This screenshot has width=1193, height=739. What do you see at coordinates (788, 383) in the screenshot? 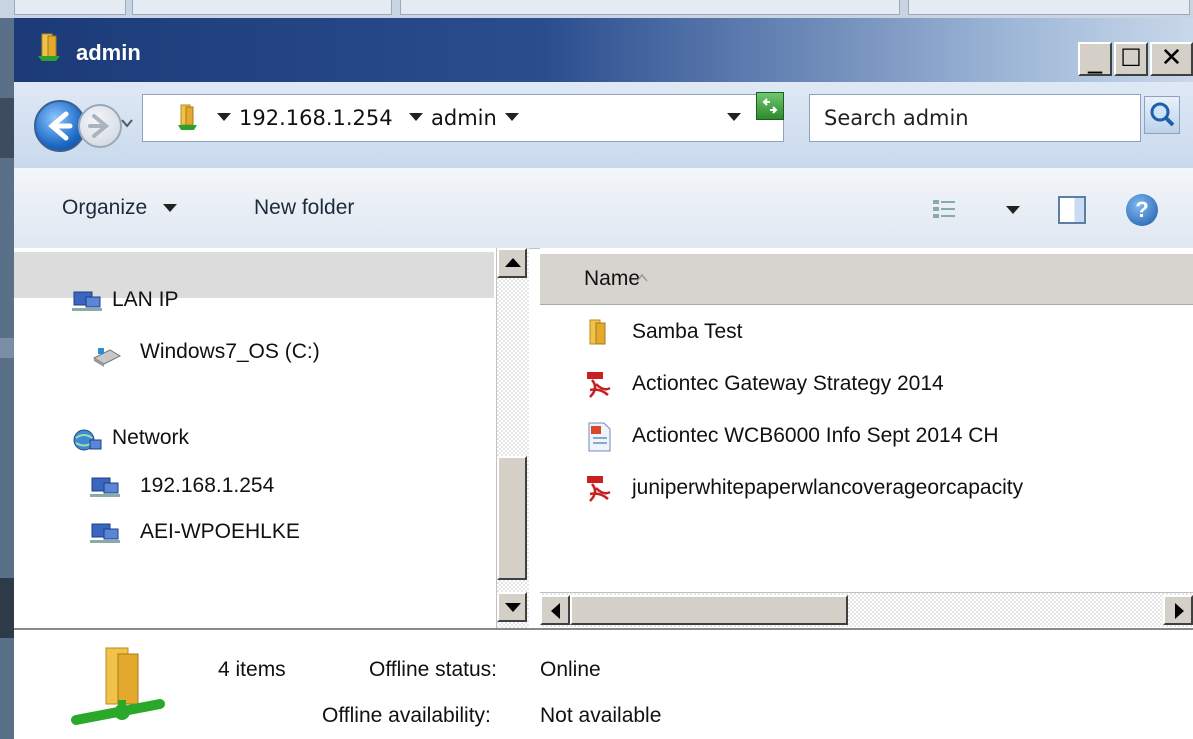
I see `file-name: Actiontec Gateway Strategy 2014` at bounding box center [788, 383].